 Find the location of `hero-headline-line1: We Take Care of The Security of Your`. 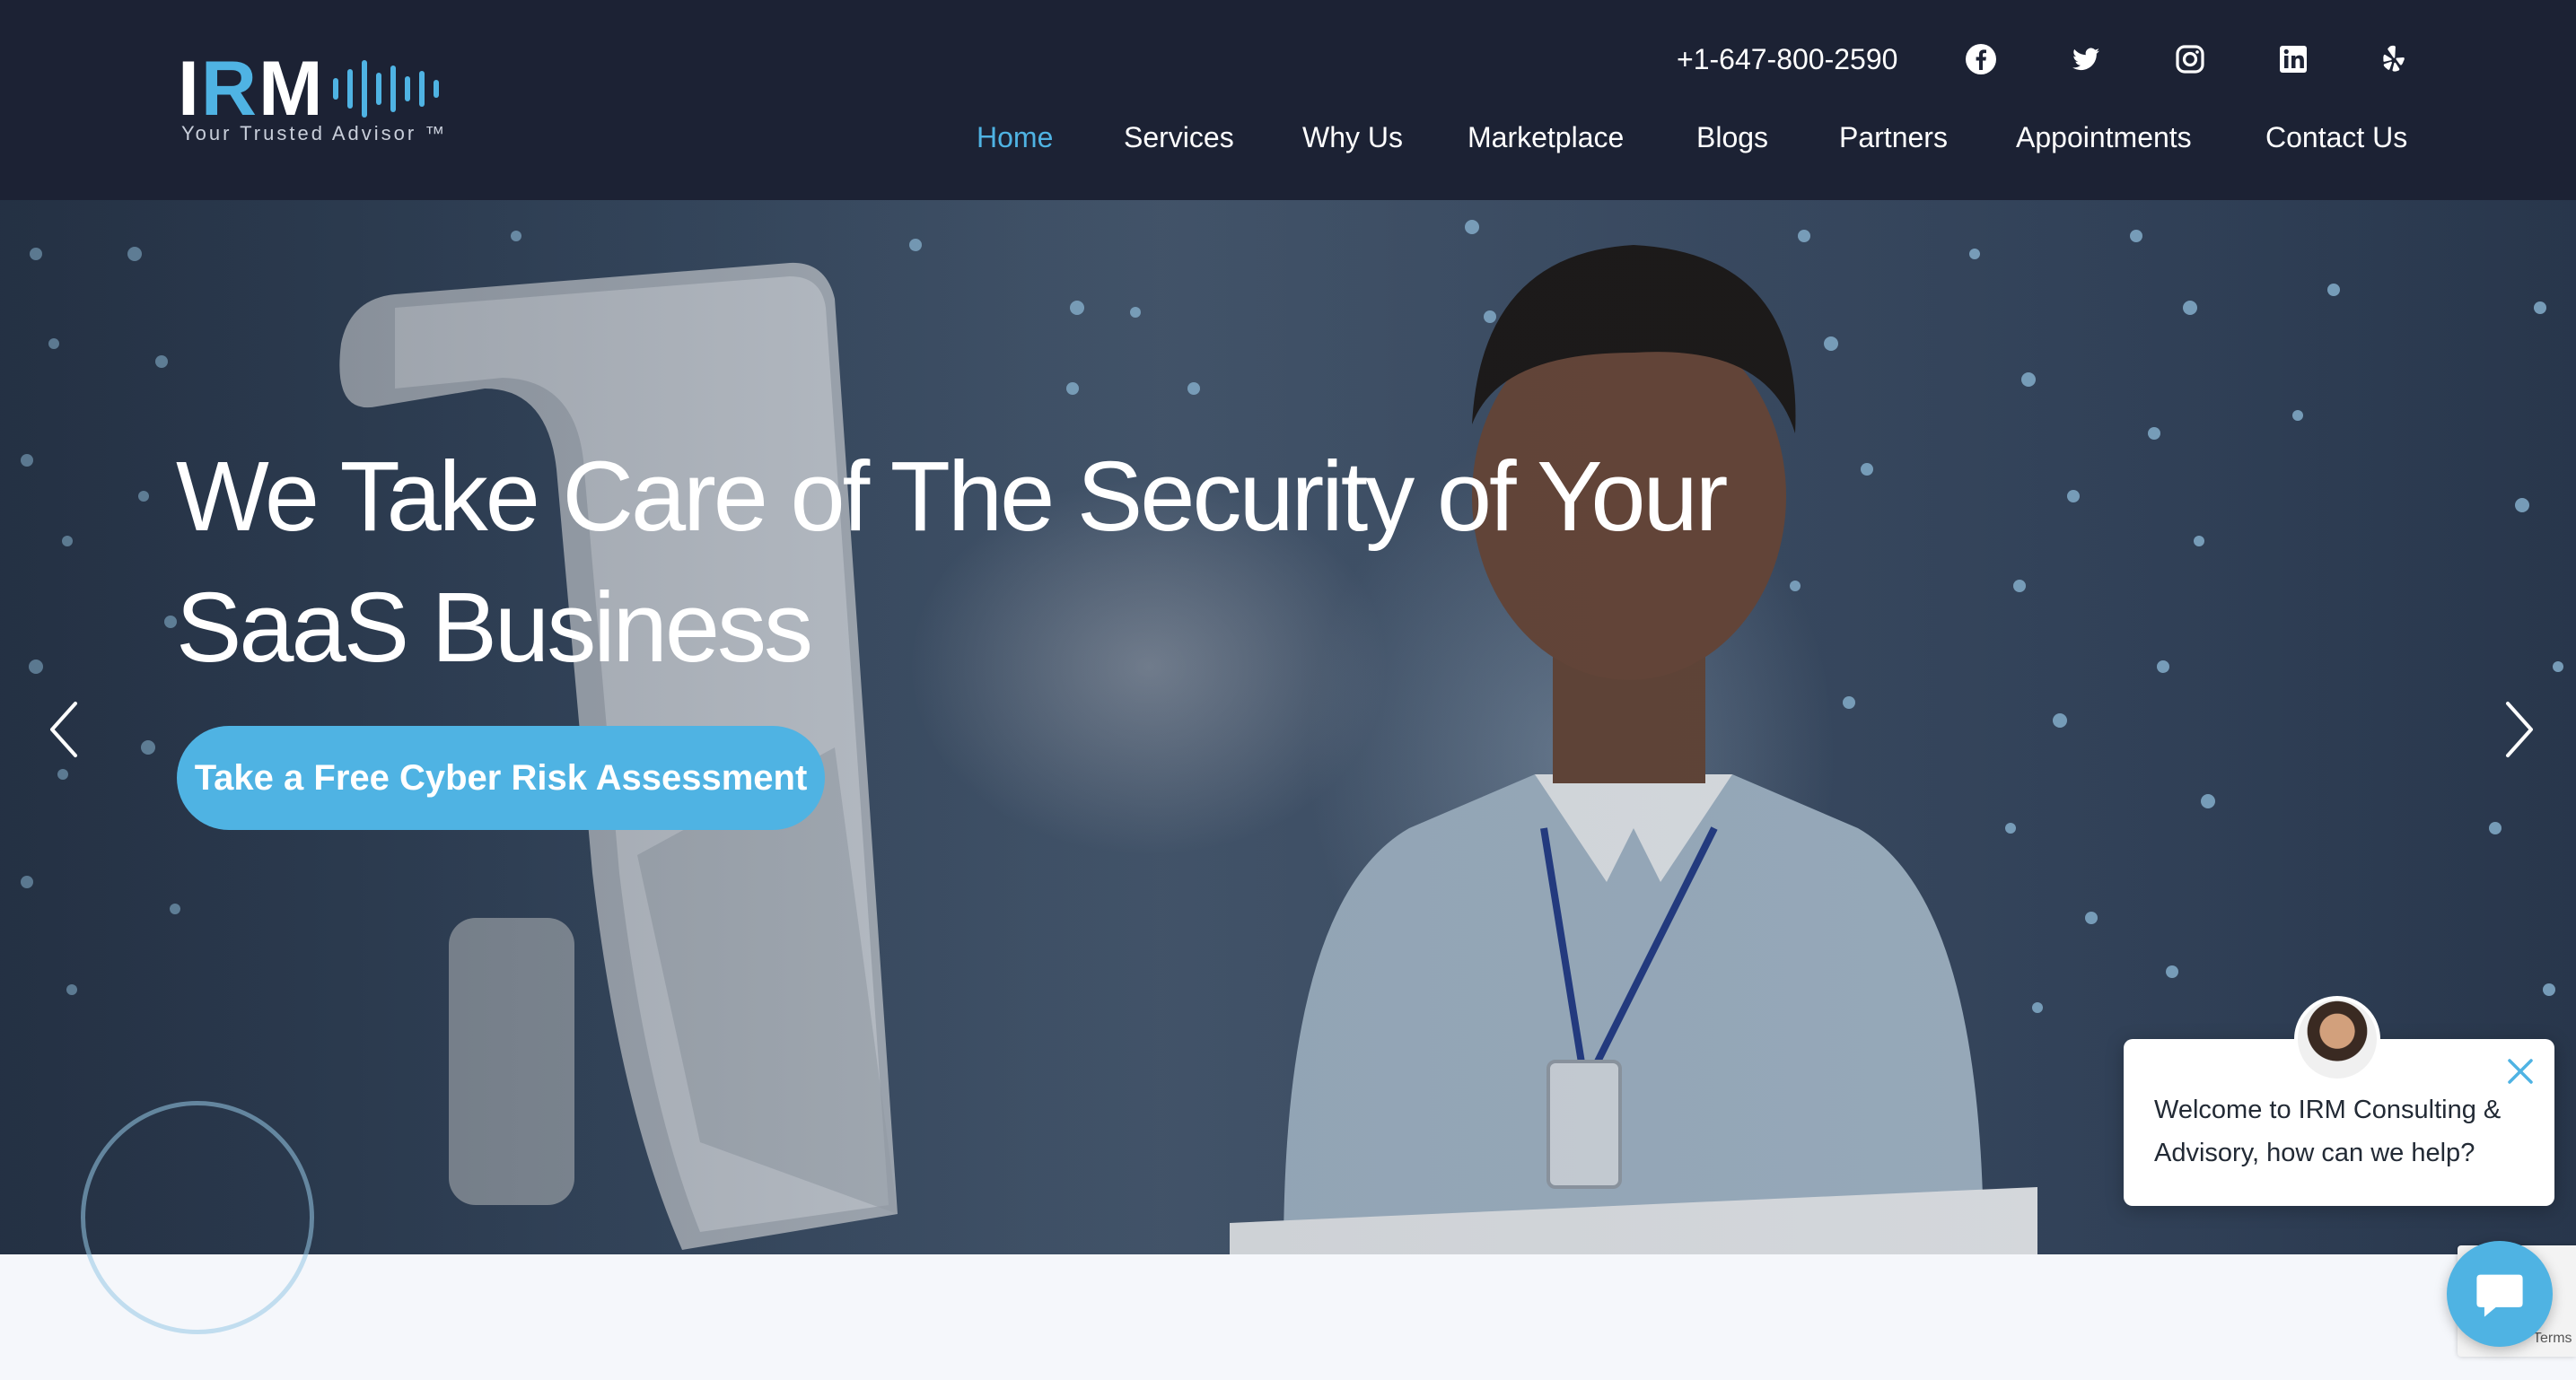

hero-headline-line1: We Take Care of The Security of Your is located at coordinates (952, 496).